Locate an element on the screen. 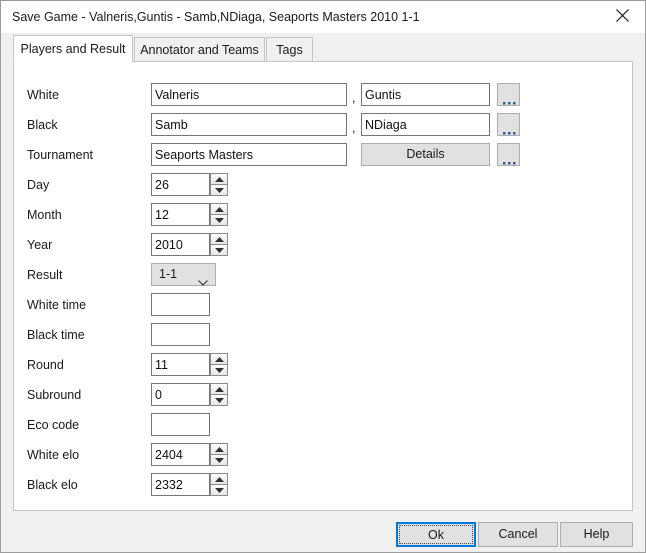 The width and height of the screenshot is (646, 553). form-row-day: Day is located at coordinates (323, 187).